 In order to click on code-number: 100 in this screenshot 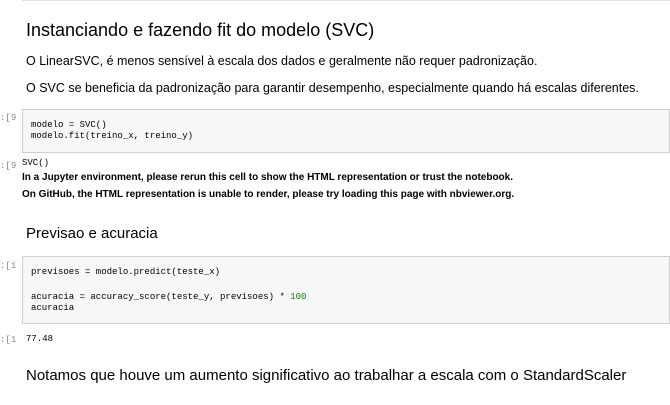, I will do `click(298, 297)`.